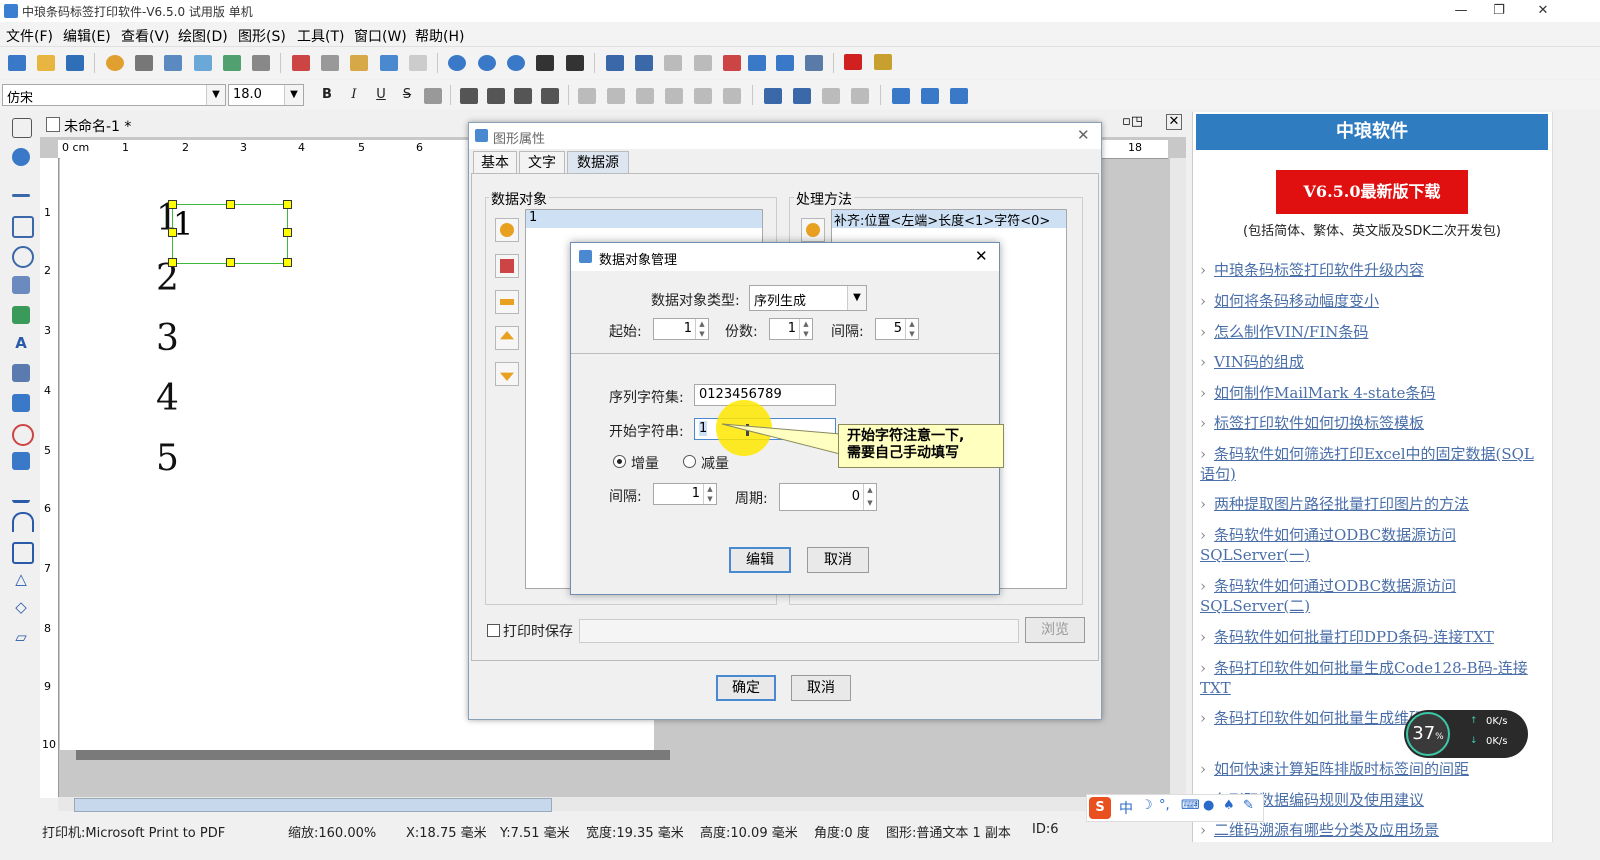 Image resolution: width=1600 pixels, height=860 pixels. I want to click on distribute-icon, so click(814, 63).